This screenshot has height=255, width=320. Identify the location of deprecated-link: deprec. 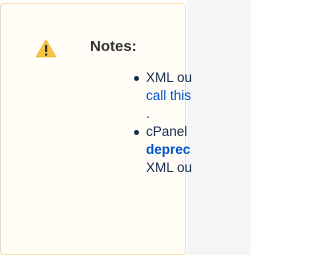
(198, 150).